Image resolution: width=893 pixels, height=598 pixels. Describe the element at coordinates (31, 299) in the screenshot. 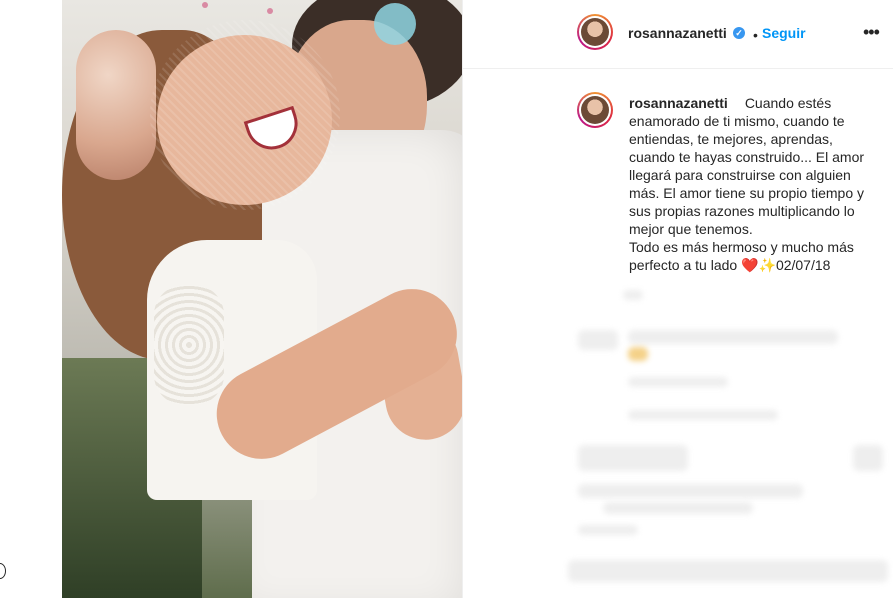

I see `left-margin` at that location.